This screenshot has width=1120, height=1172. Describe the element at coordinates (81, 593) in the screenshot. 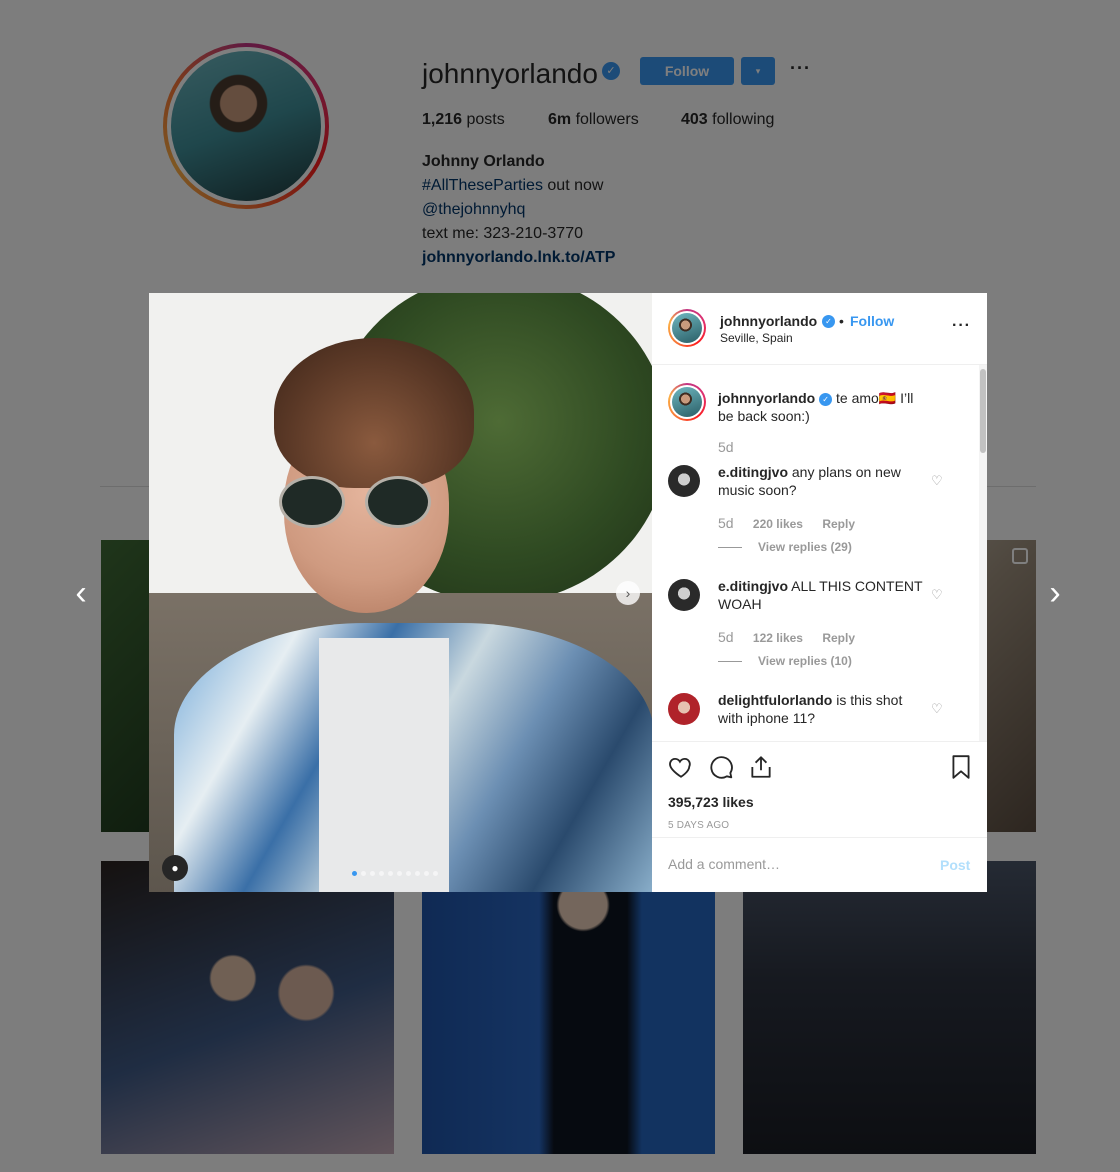

I see `previous-post-arrow-icon: ‹` at that location.